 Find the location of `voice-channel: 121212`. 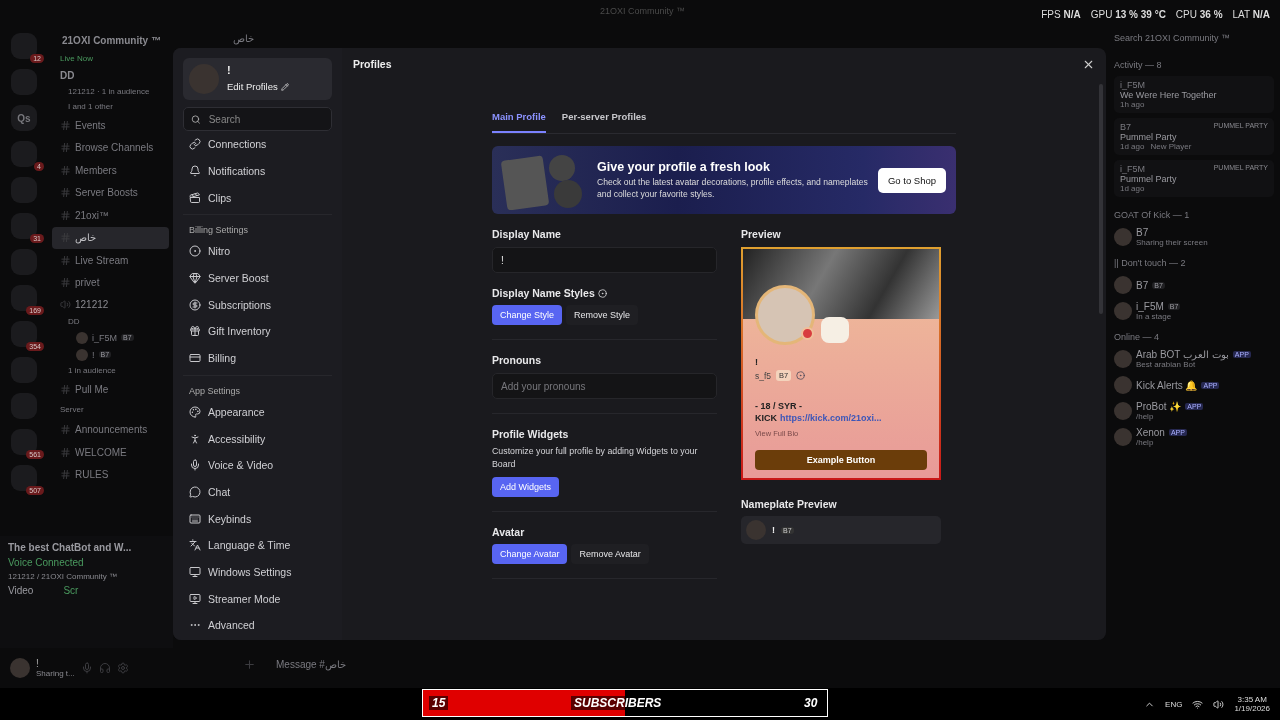

voice-channel: 121212 is located at coordinates (110, 304).